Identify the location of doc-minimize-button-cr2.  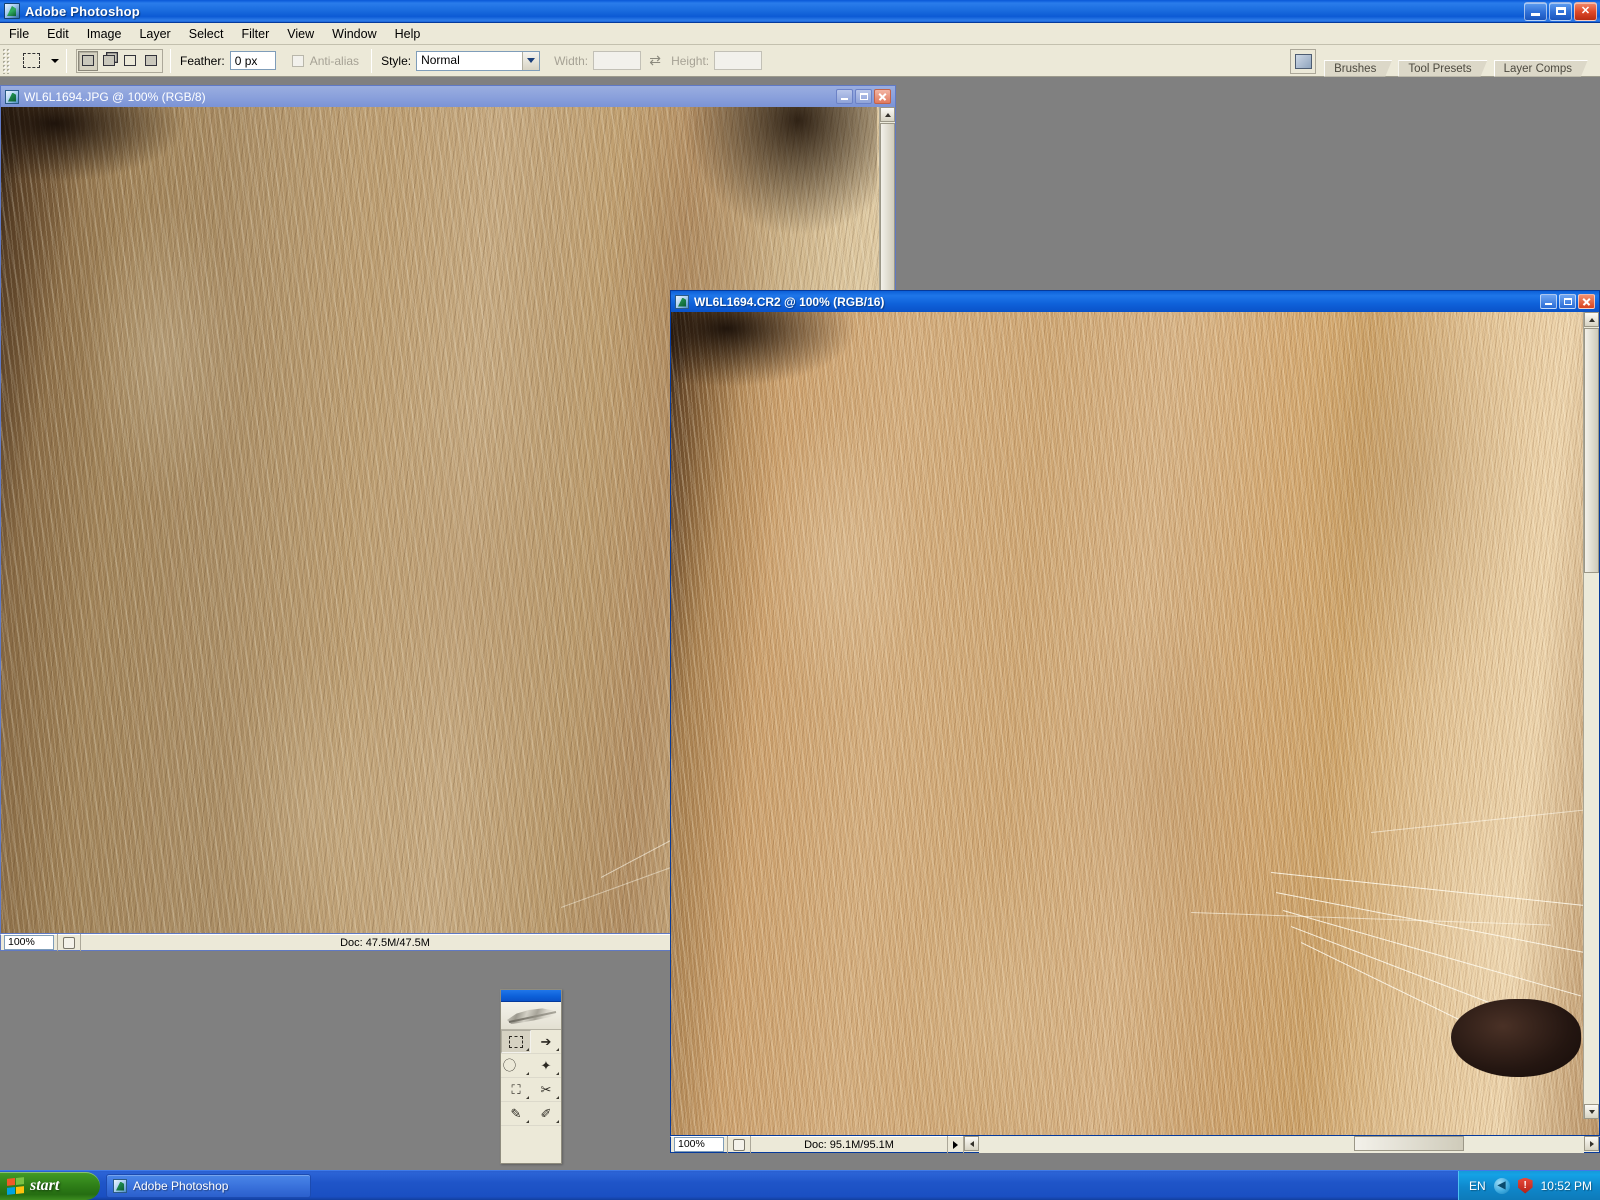
(1548, 301).